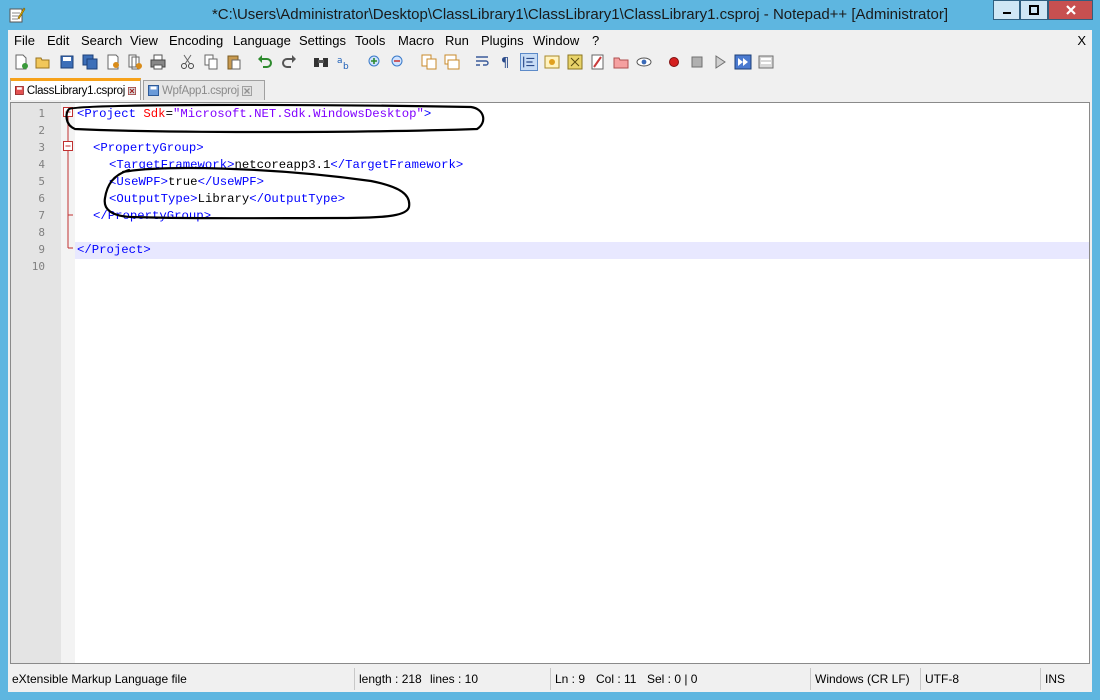 The height and width of the screenshot is (700, 1100). What do you see at coordinates (616, 679) in the screenshot?
I see `status-column: Col : 11` at bounding box center [616, 679].